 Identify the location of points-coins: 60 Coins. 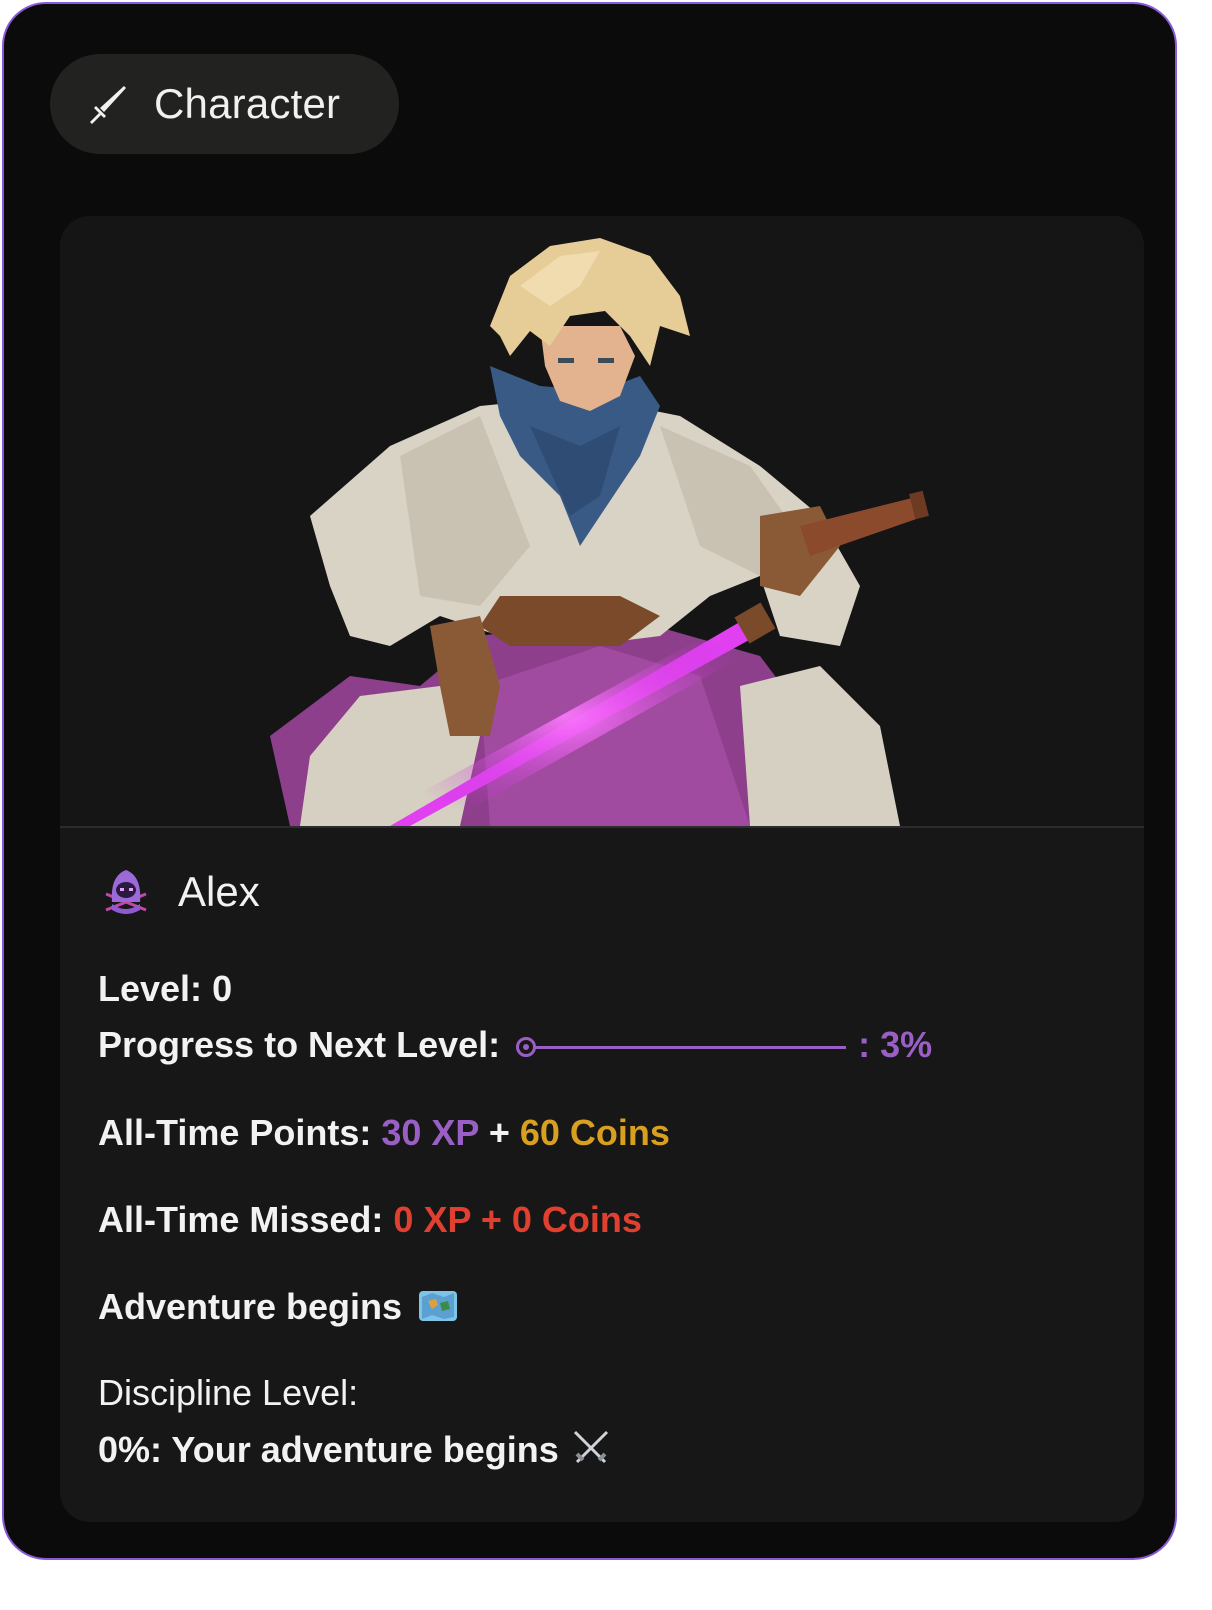
(594, 1132).